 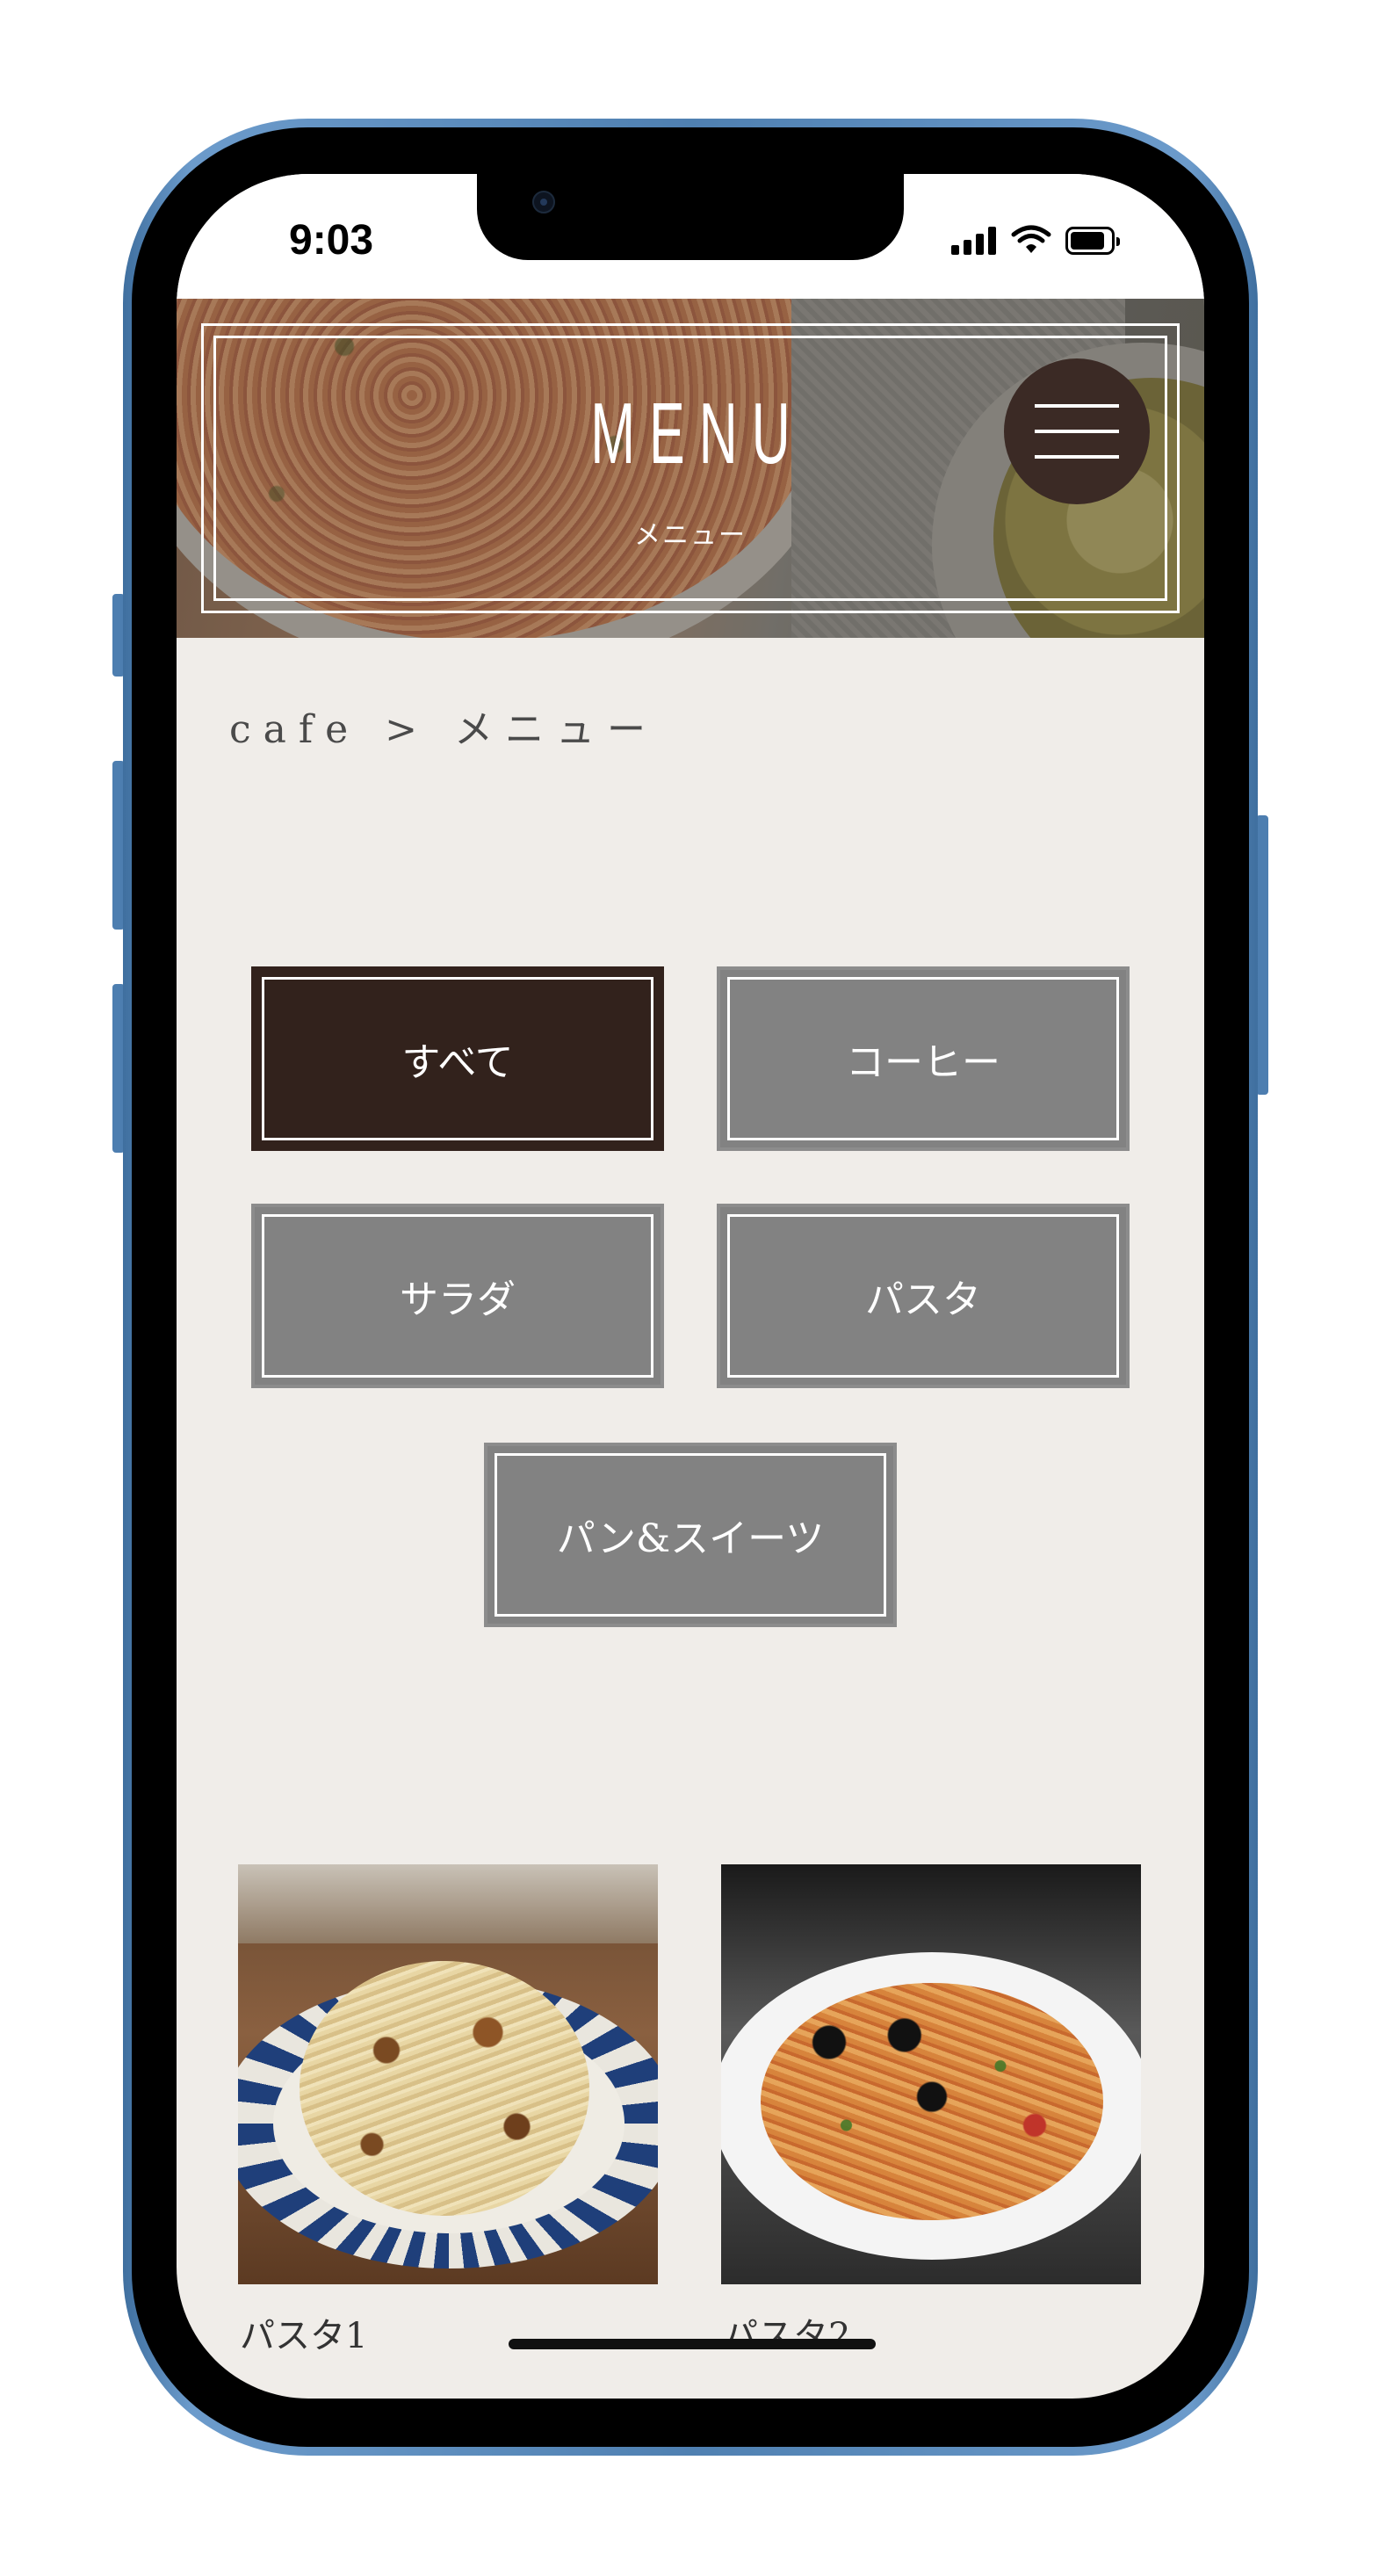 I want to click on category-label: すべて, so click(x=458, y=1062).